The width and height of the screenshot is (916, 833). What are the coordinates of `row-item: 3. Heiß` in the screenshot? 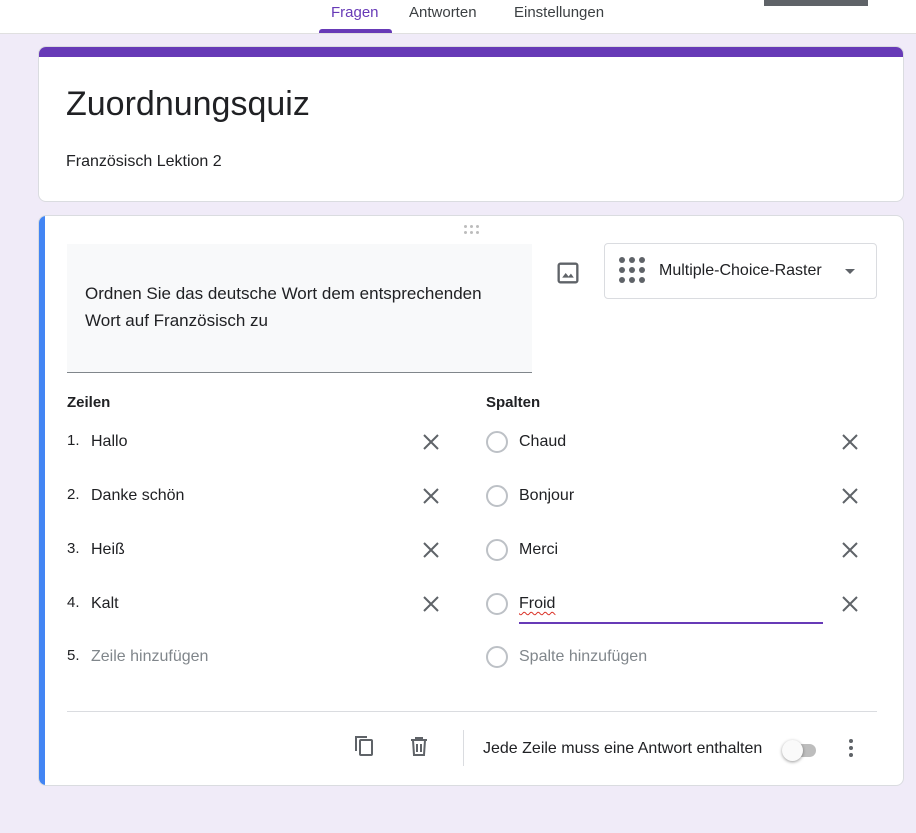 It's located at (257, 551).